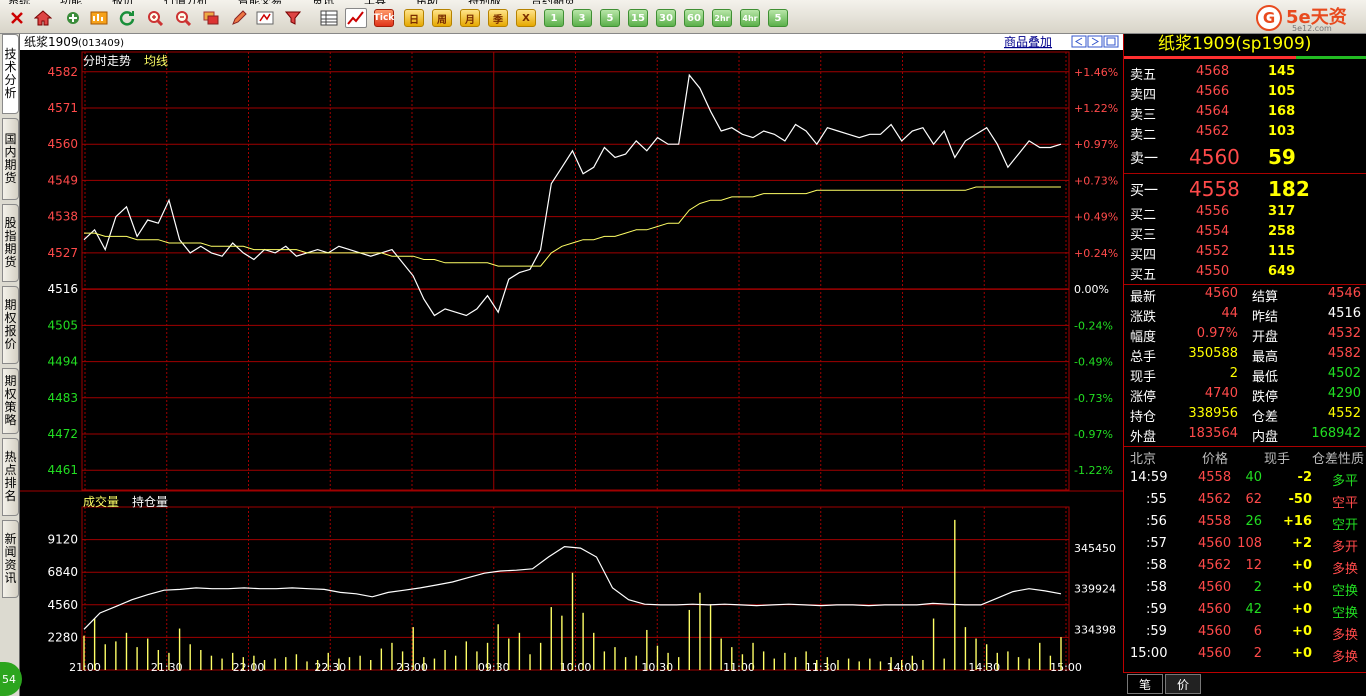 The height and width of the screenshot is (696, 1366). Describe the element at coordinates (427, 2) in the screenshot. I see `menu-item: 帮助` at that location.